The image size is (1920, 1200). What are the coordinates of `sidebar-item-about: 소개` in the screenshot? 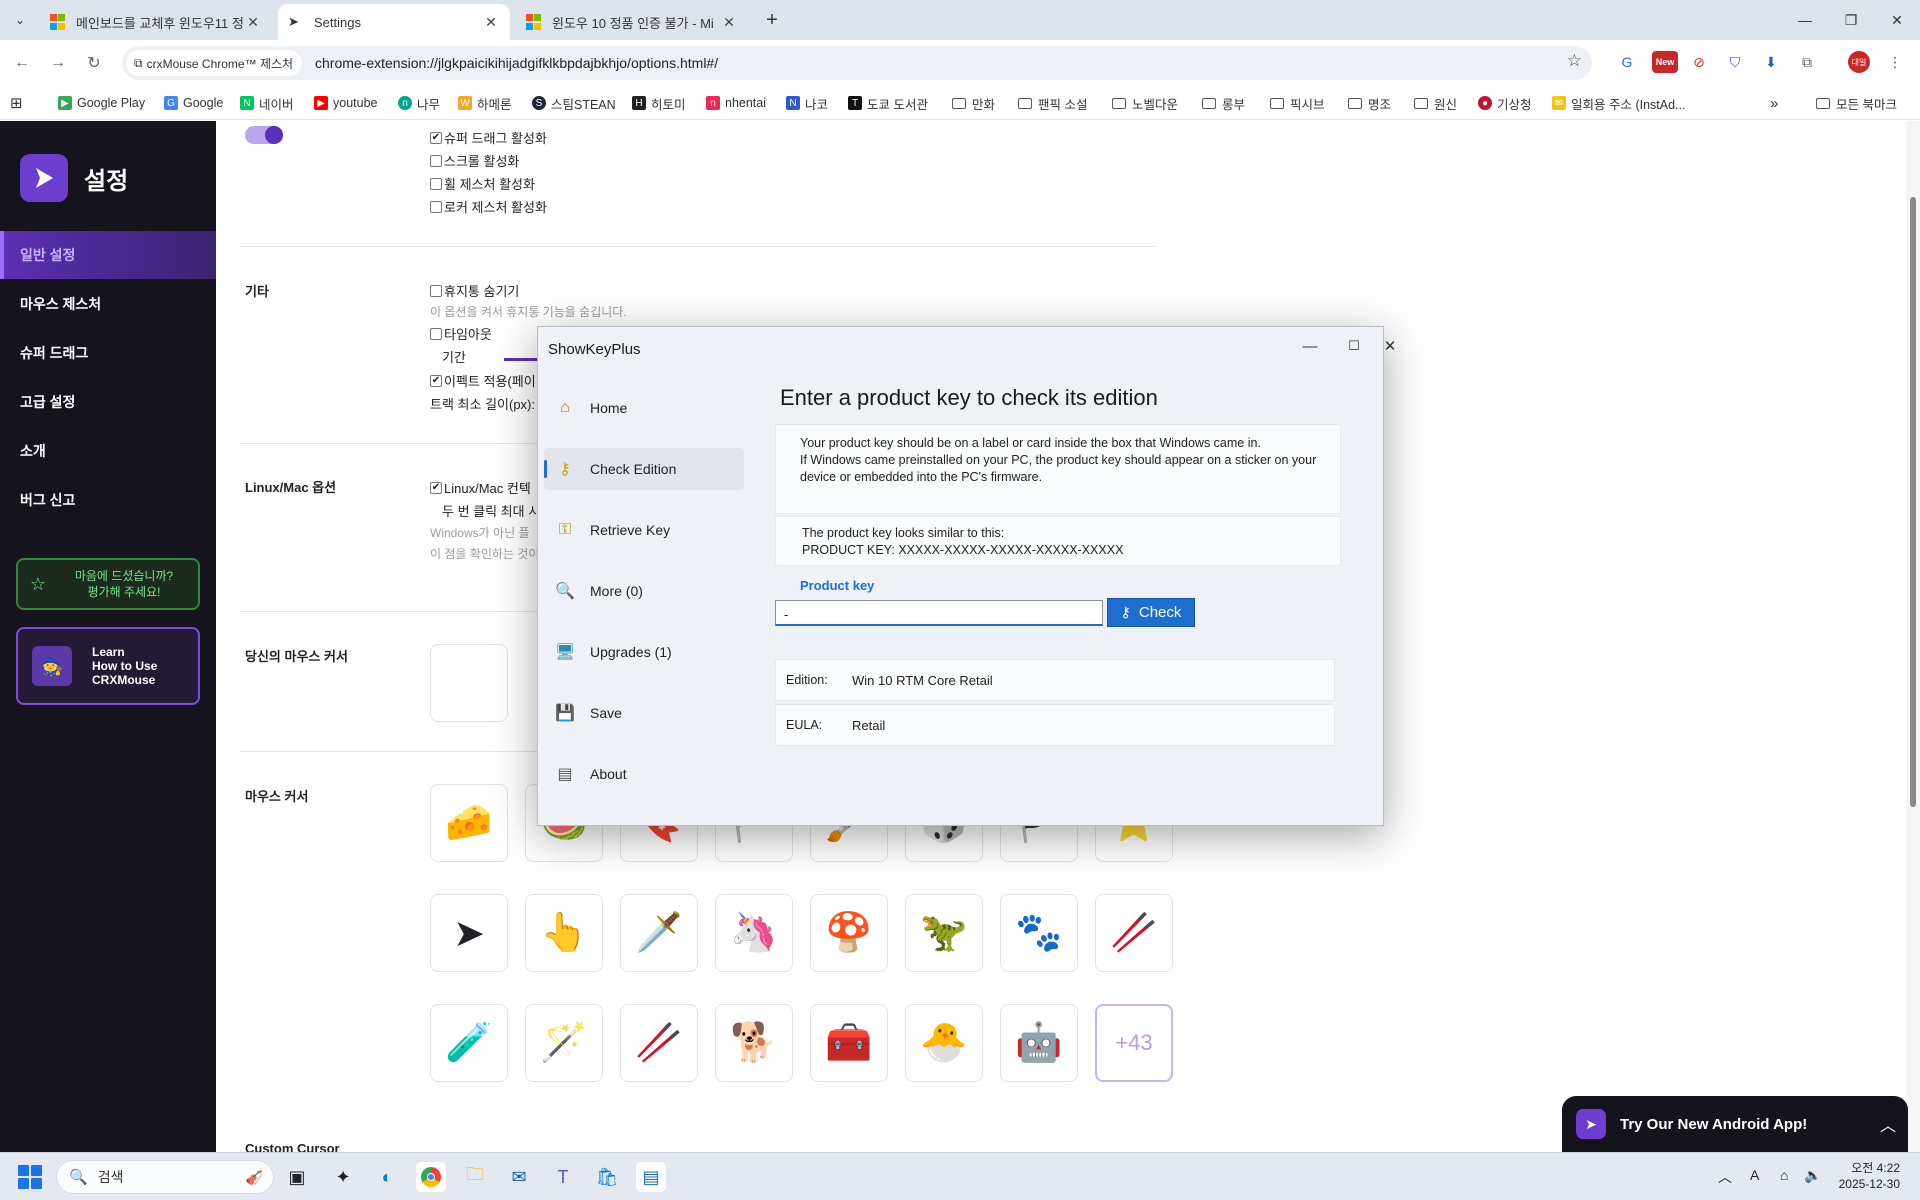 It's located at (108, 451).